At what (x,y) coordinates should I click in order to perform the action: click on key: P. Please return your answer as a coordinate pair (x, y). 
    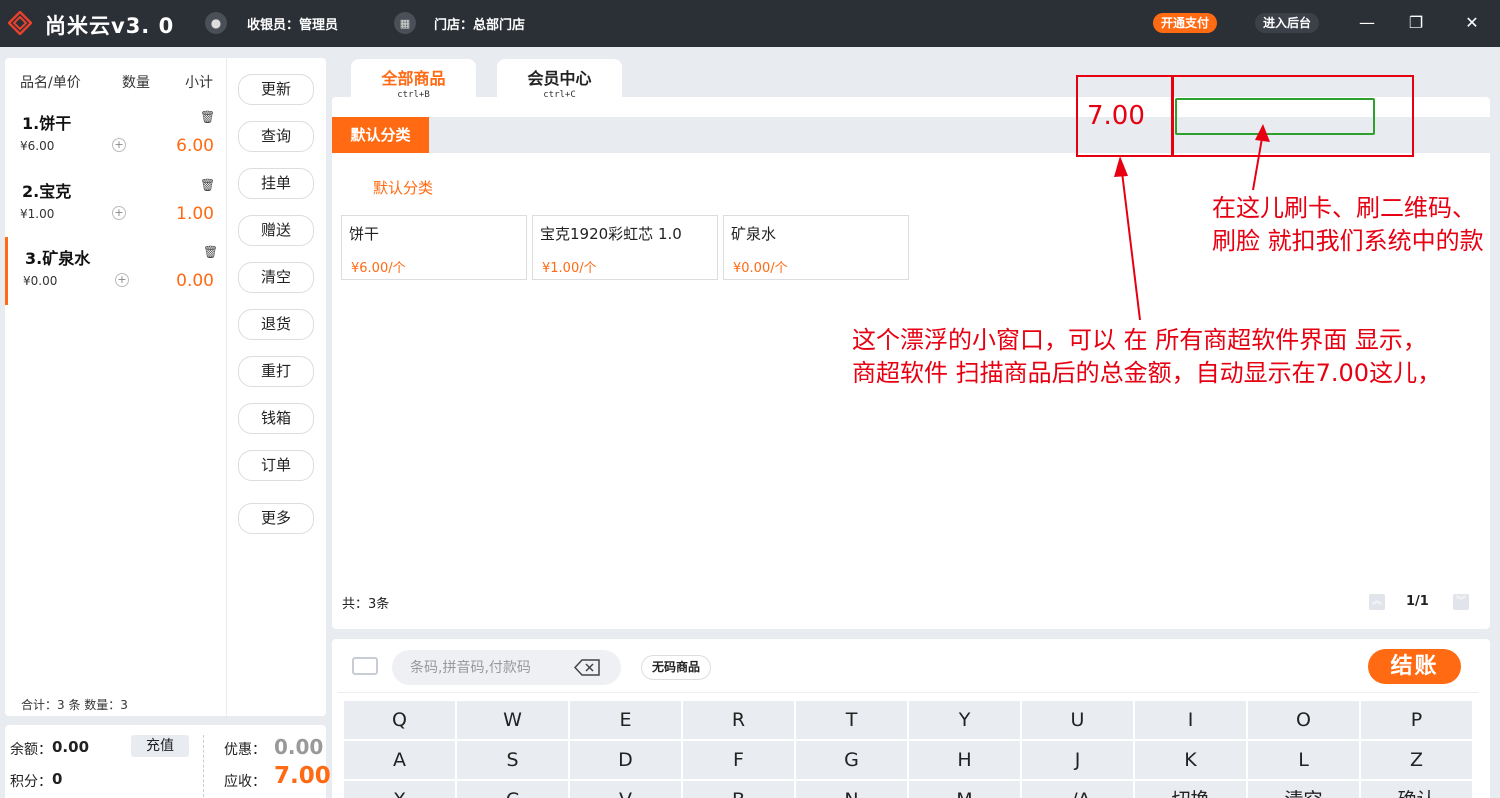
    Looking at the image, I should click on (1416, 720).